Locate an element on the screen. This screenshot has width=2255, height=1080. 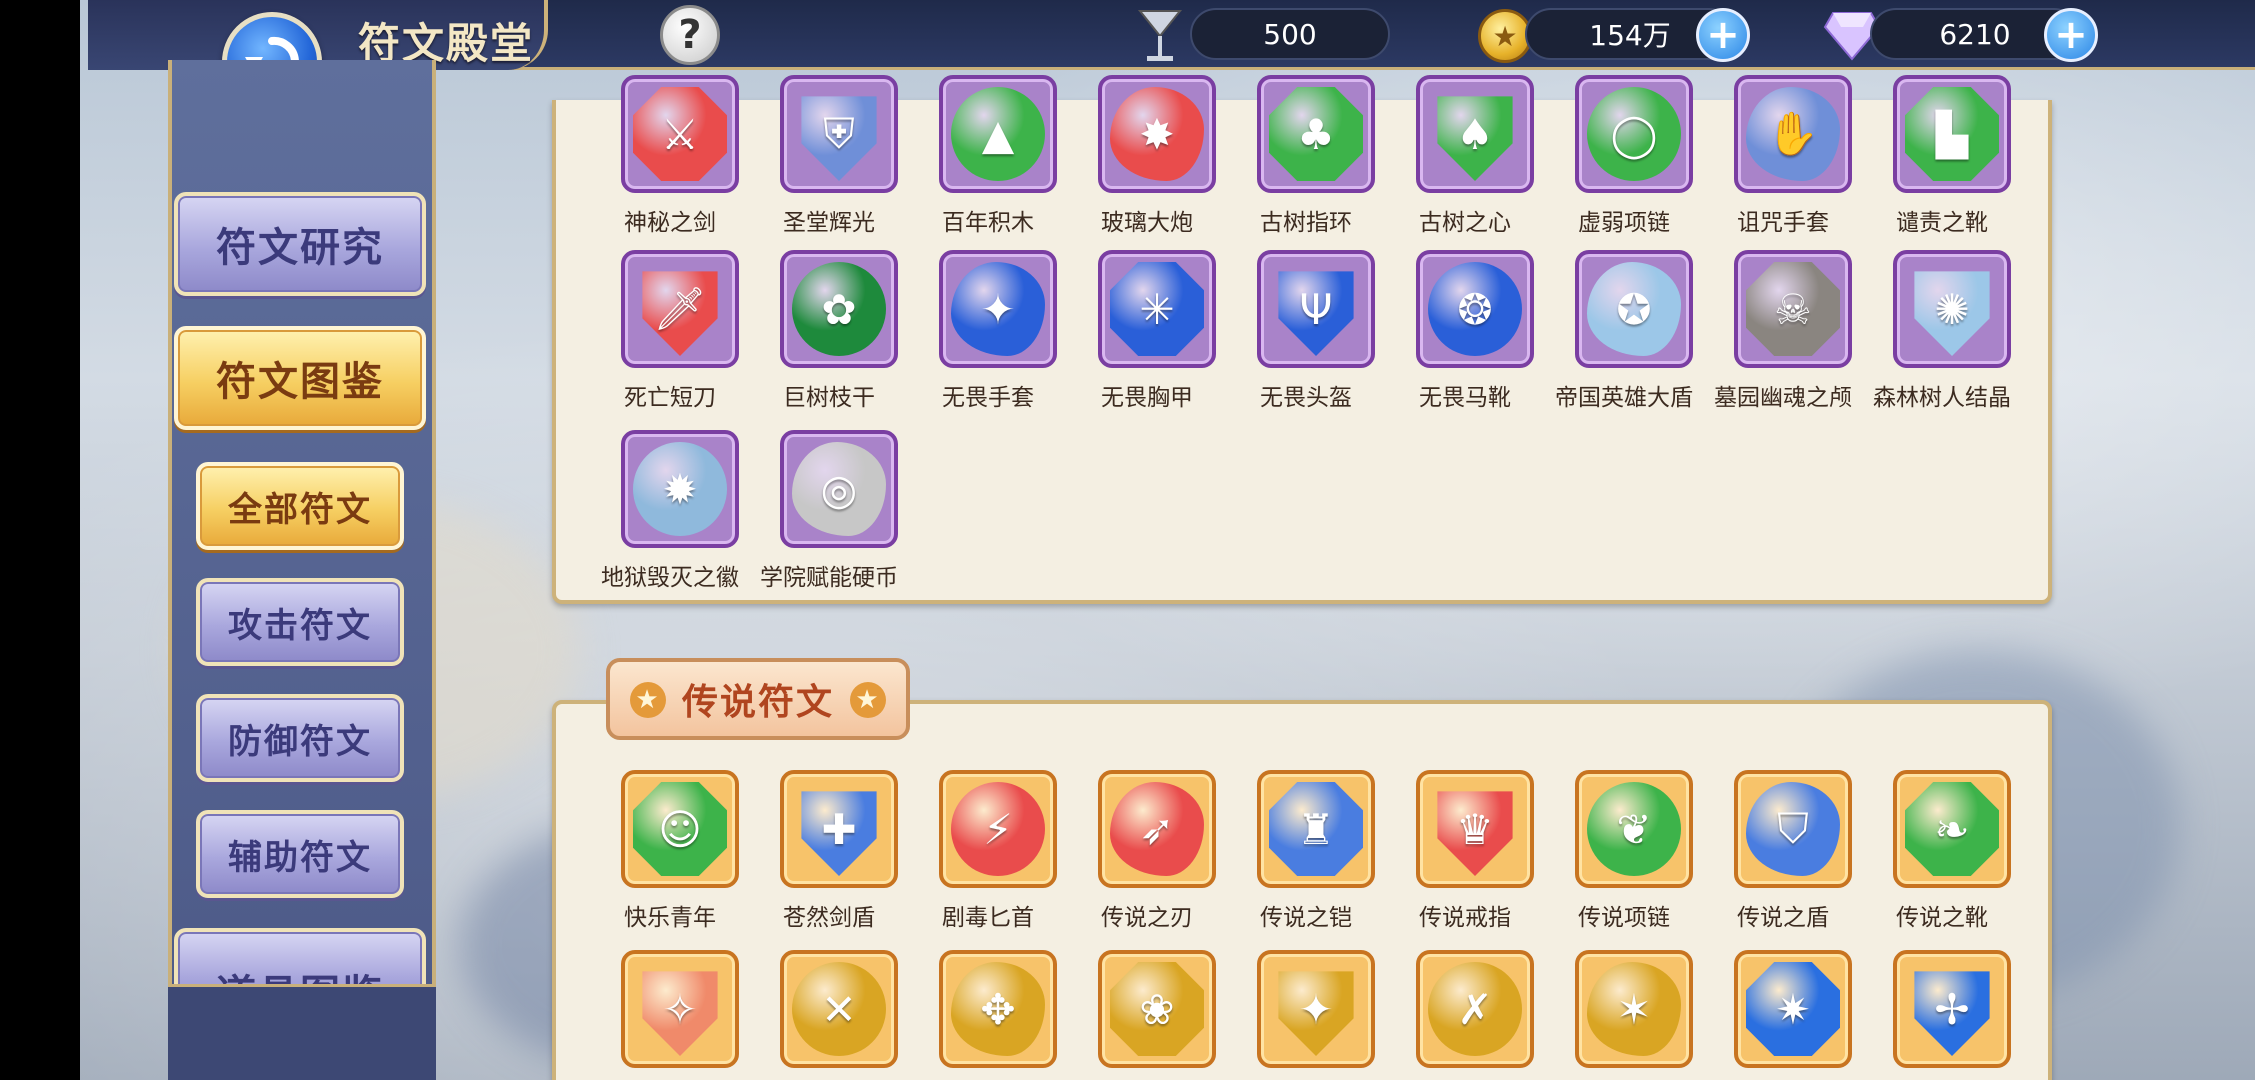
rune-name: 地狱毁灭之徽 is located at coordinates (670, 578).